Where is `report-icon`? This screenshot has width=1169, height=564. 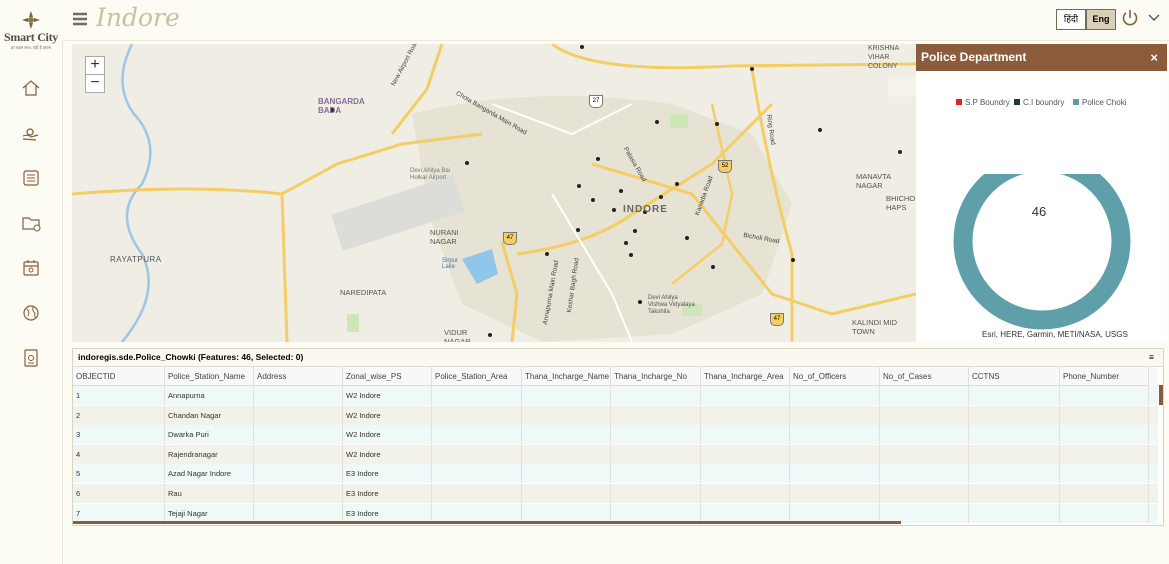 report-icon is located at coordinates (31, 358).